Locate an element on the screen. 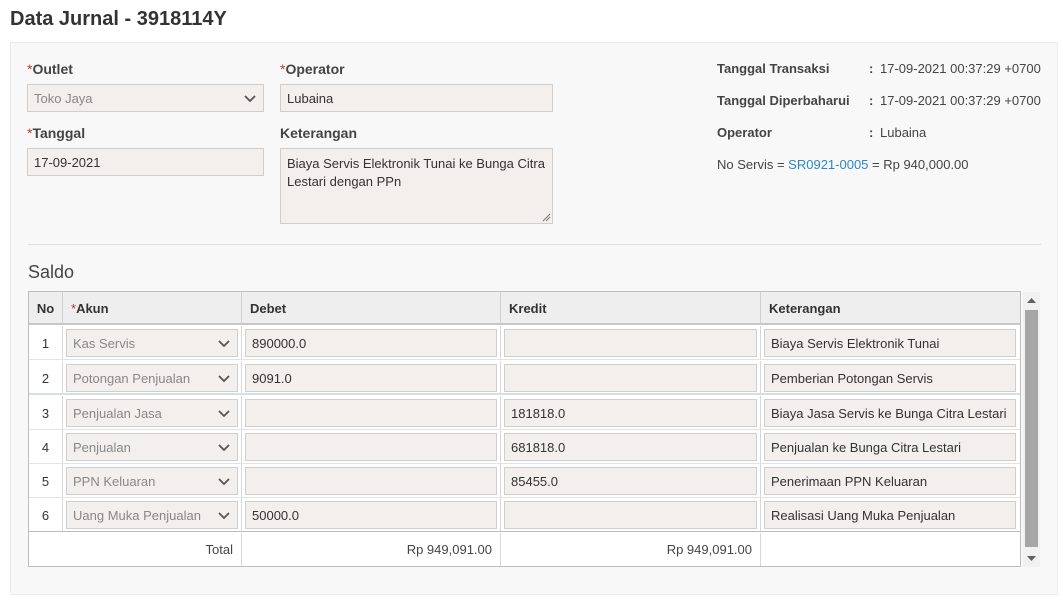 The image size is (1063, 615). kredit-cell: 181818.0 is located at coordinates (631, 412).